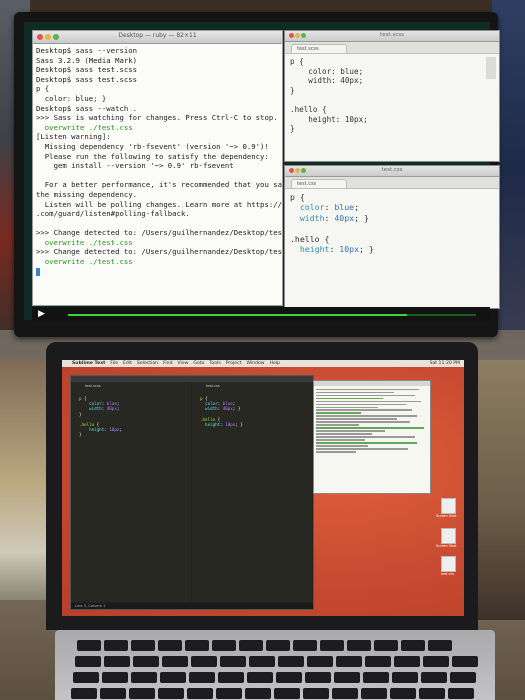 This screenshot has height=700, width=525. What do you see at coordinates (213, 386) in the screenshot?
I see `laptop-tab-css: test.css` at bounding box center [213, 386].